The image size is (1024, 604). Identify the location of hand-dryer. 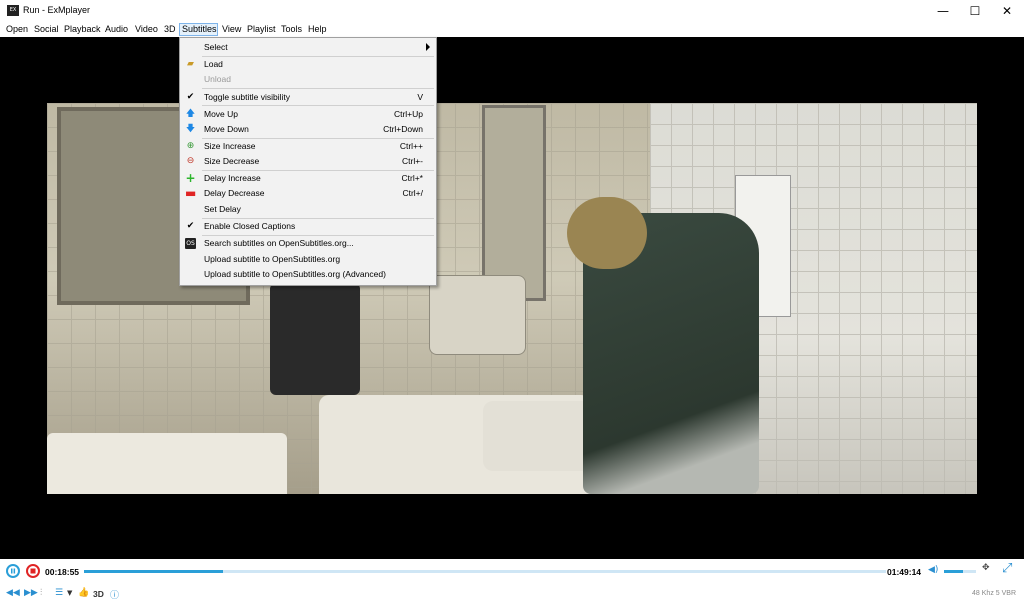
(477, 315).